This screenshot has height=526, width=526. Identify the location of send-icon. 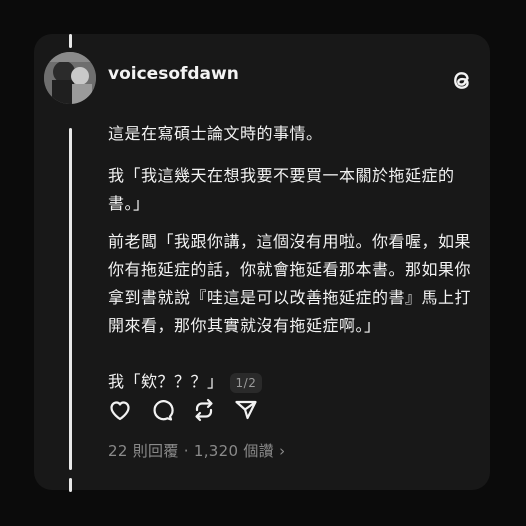
(246, 410).